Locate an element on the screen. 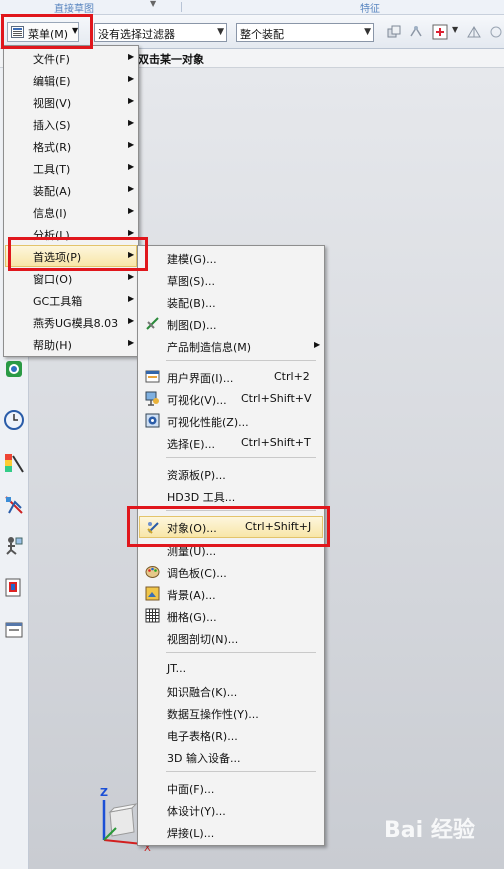 This screenshot has width=504, height=869. web-browser-icon is located at coordinates (14, 369).